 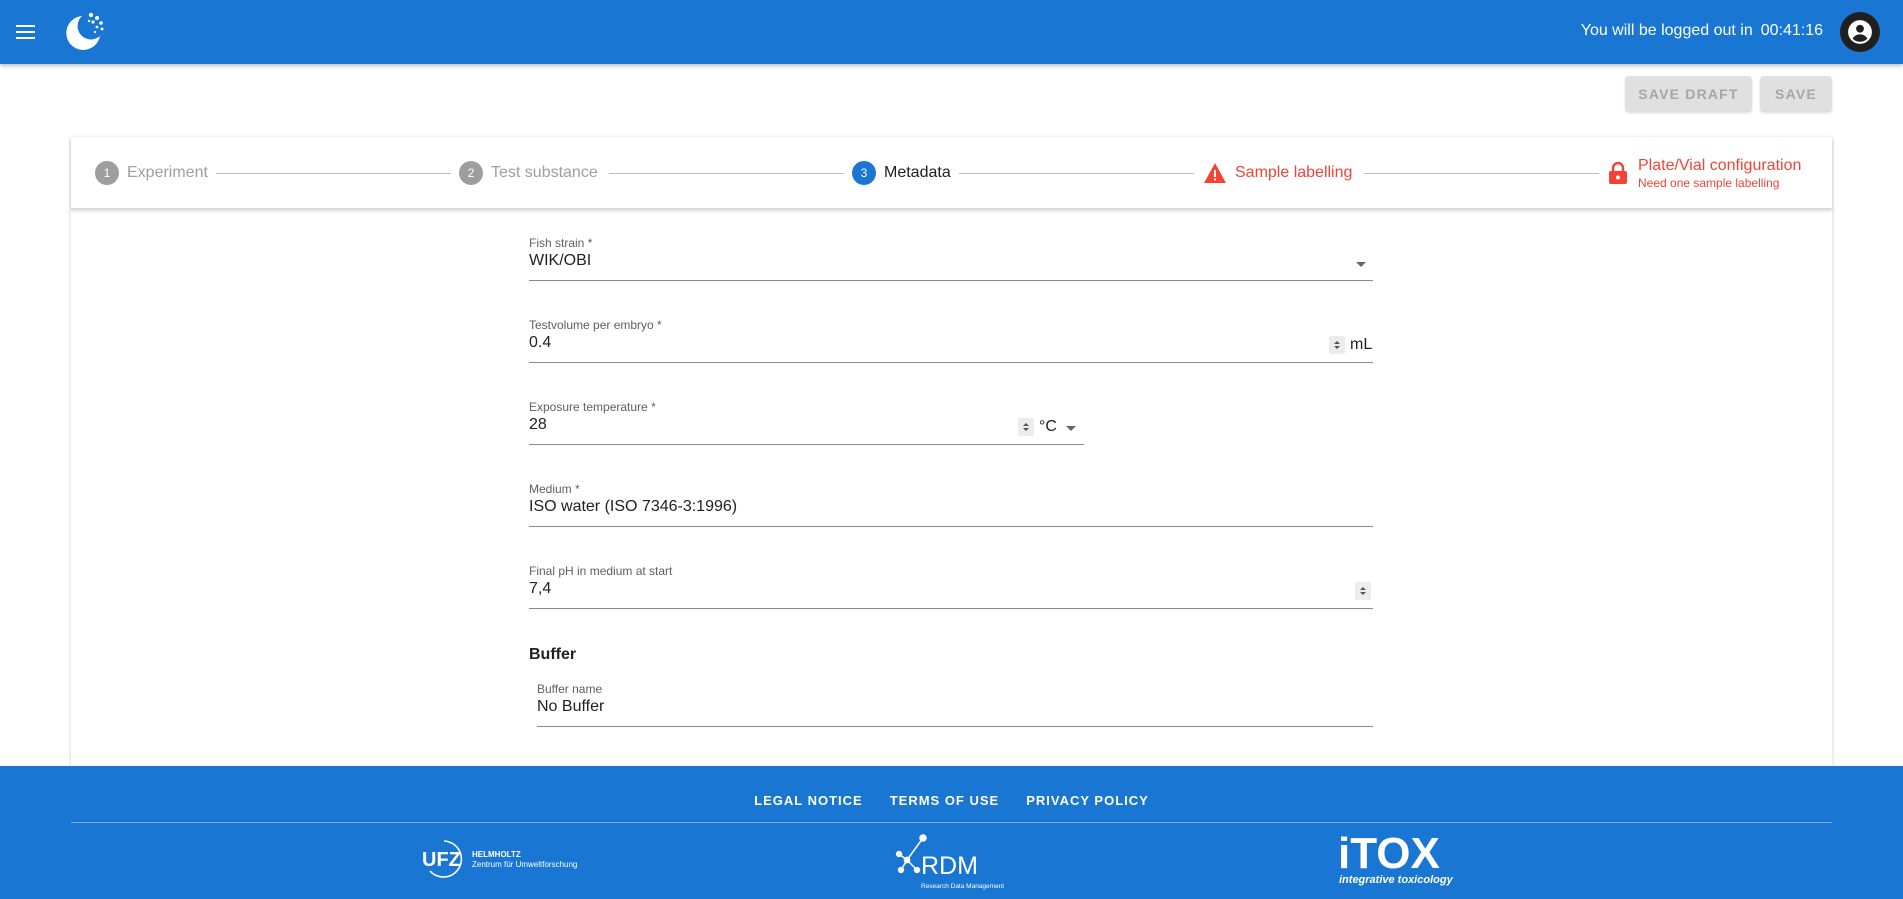 I want to click on account-icon, so click(x=1860, y=32).